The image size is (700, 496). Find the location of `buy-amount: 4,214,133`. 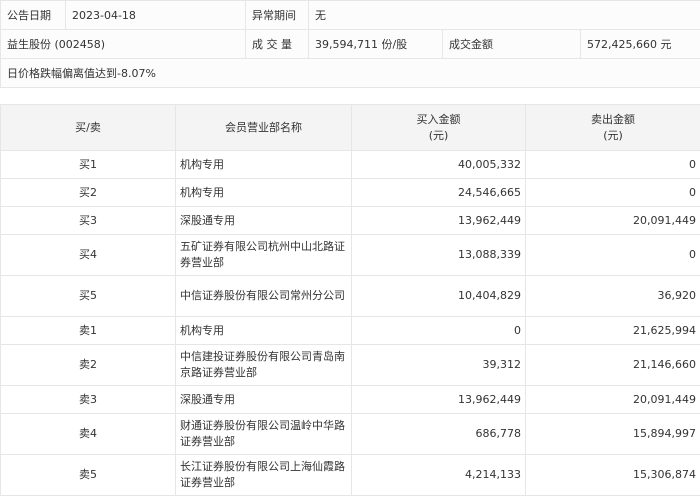

buy-amount: 4,214,133 is located at coordinates (439, 475).